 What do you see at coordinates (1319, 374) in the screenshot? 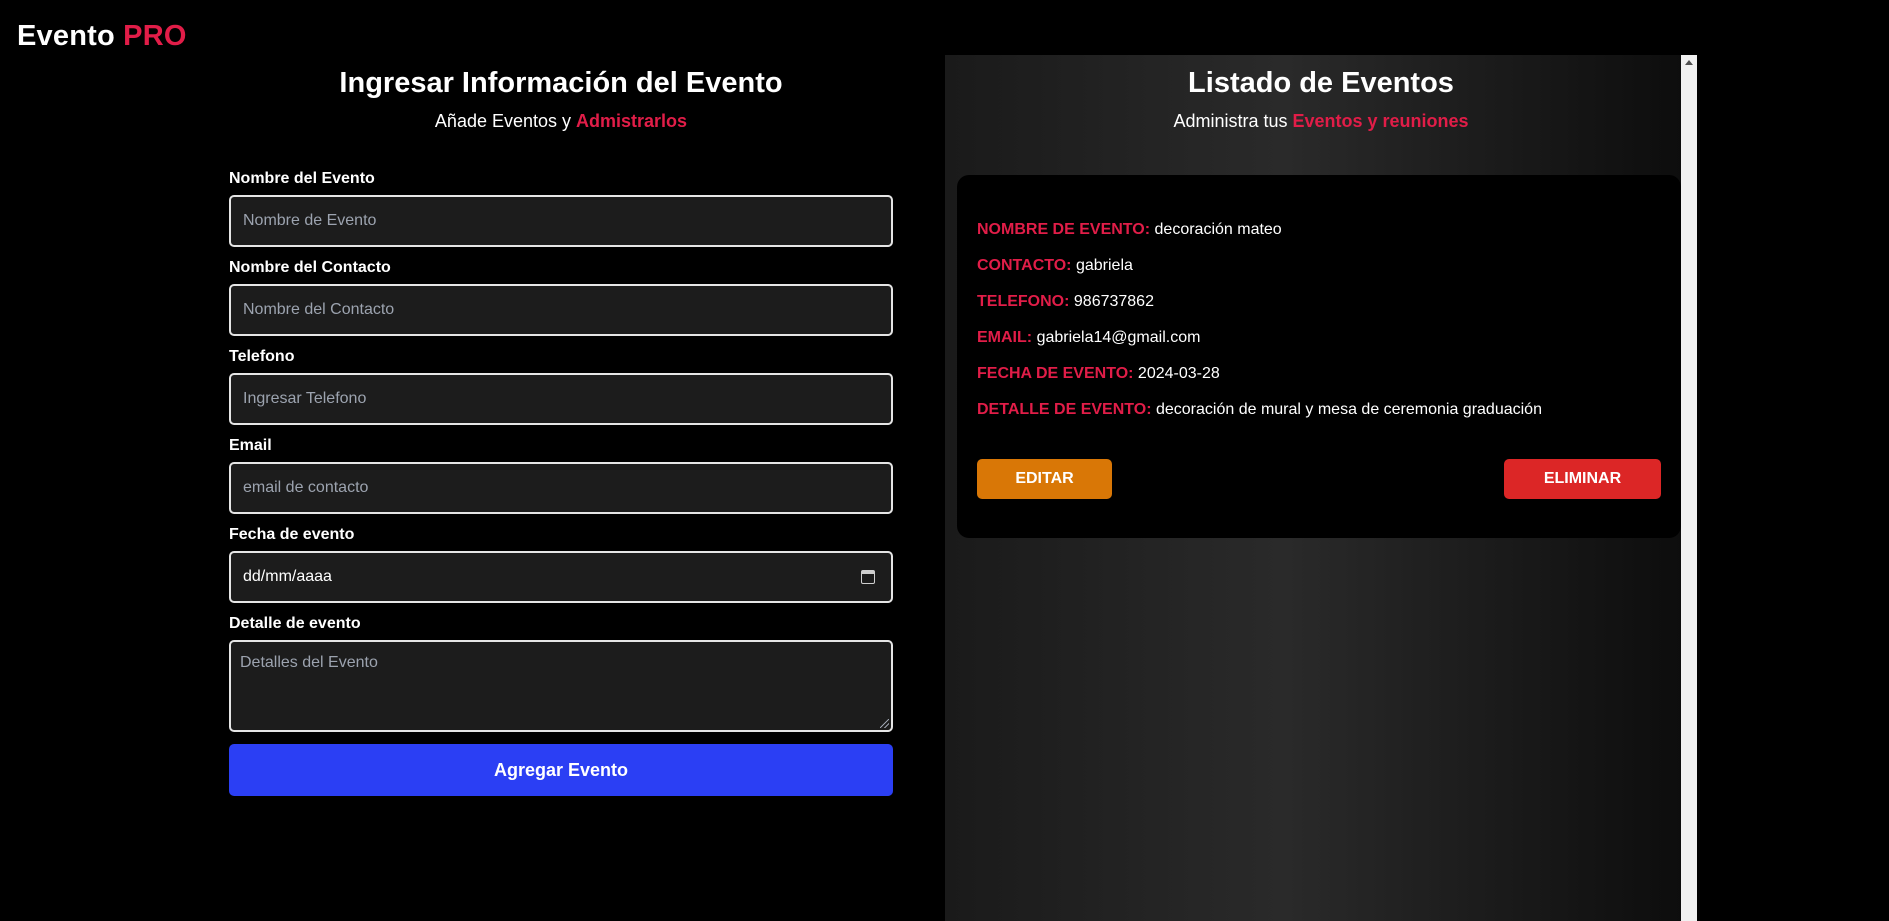
I see `event-date-row: FECHA DE EVENTO: 2024-03-28` at bounding box center [1319, 374].